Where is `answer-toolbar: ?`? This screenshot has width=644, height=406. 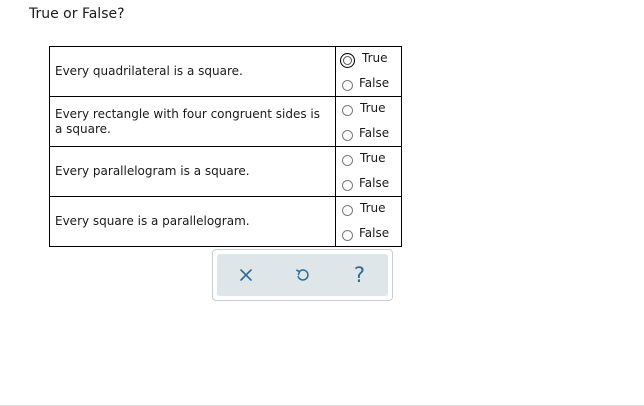
answer-toolbar: ? is located at coordinates (302, 275).